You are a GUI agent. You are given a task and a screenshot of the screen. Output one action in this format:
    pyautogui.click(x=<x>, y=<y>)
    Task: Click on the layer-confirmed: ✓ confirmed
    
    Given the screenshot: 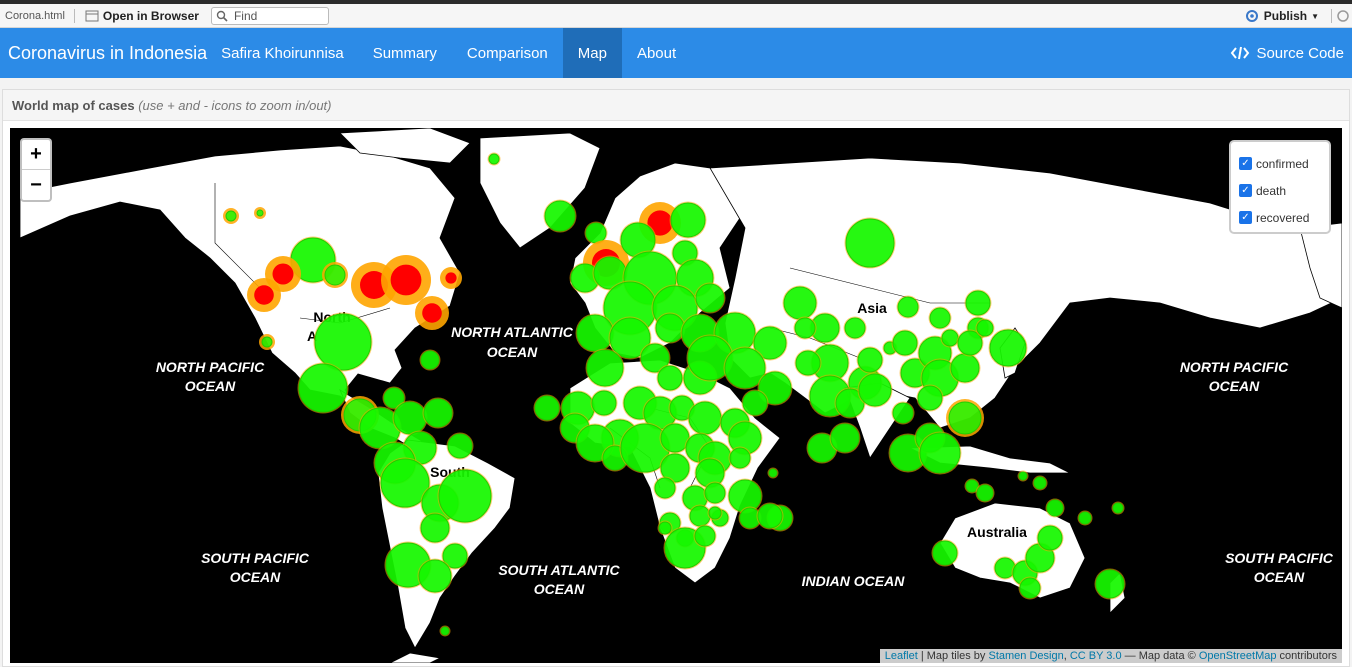 What is the action you would take?
    pyautogui.click(x=1280, y=163)
    